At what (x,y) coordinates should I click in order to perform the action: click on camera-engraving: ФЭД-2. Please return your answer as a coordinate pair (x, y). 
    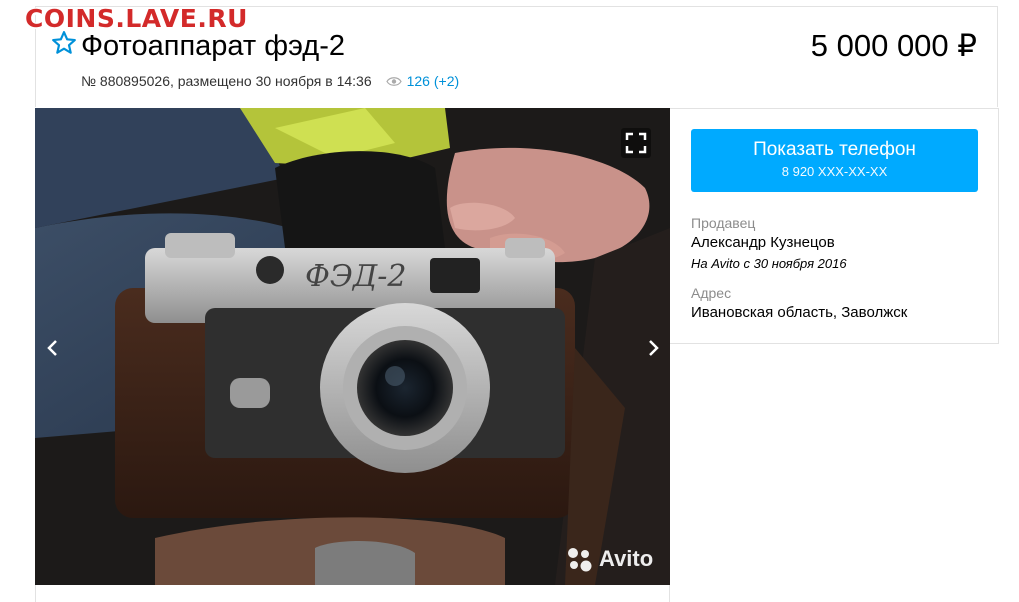
    Looking at the image, I should click on (355, 276).